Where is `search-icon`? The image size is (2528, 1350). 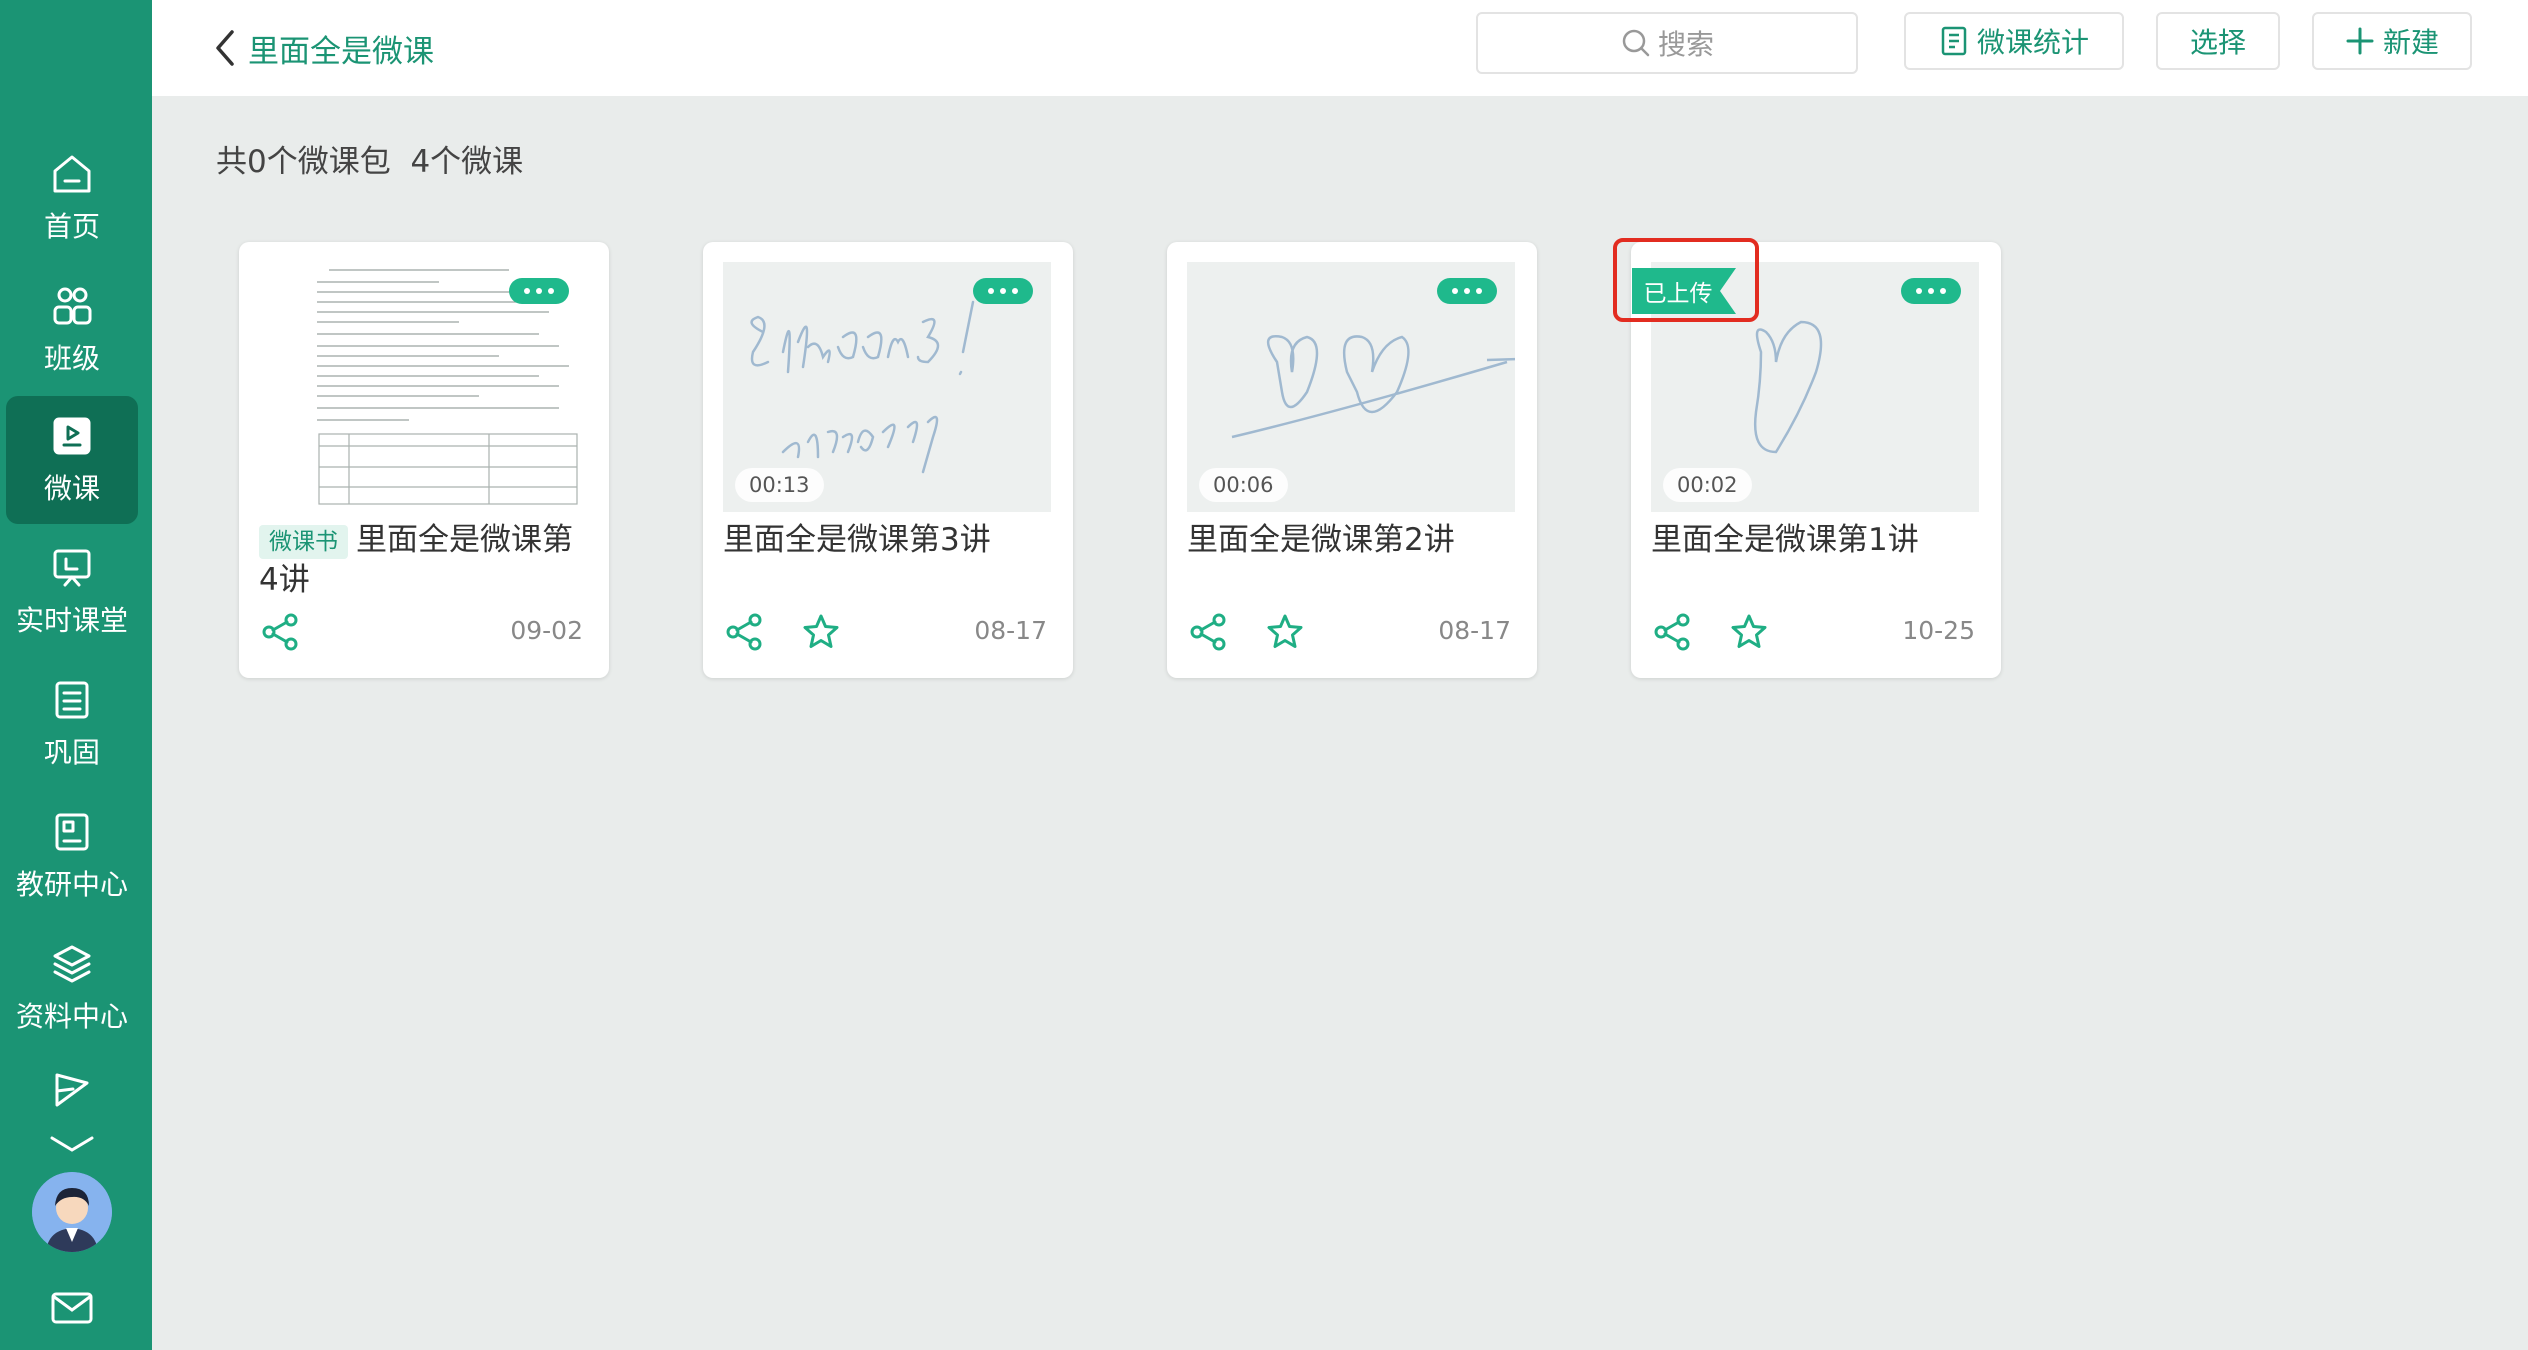
search-icon is located at coordinates (1636, 43).